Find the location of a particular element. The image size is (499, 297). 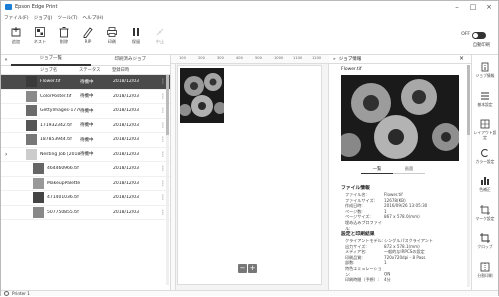

minimize-button: – is located at coordinates (457, 7).